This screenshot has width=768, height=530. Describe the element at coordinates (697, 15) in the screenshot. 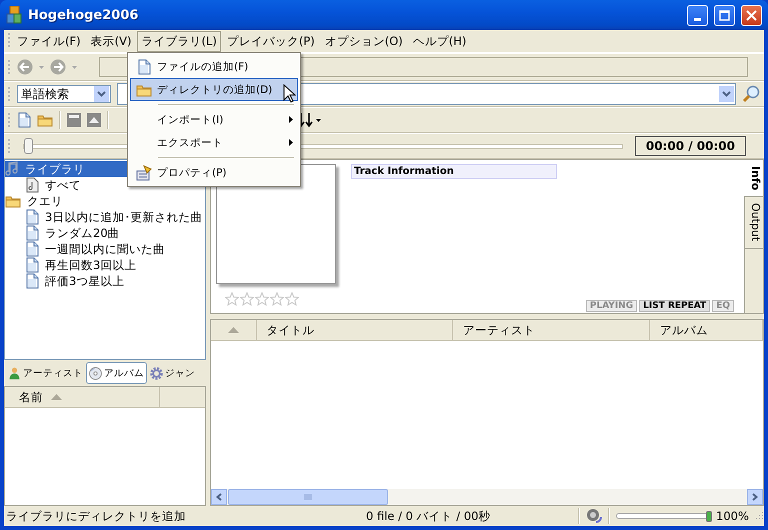

I see `minimize-button` at that location.